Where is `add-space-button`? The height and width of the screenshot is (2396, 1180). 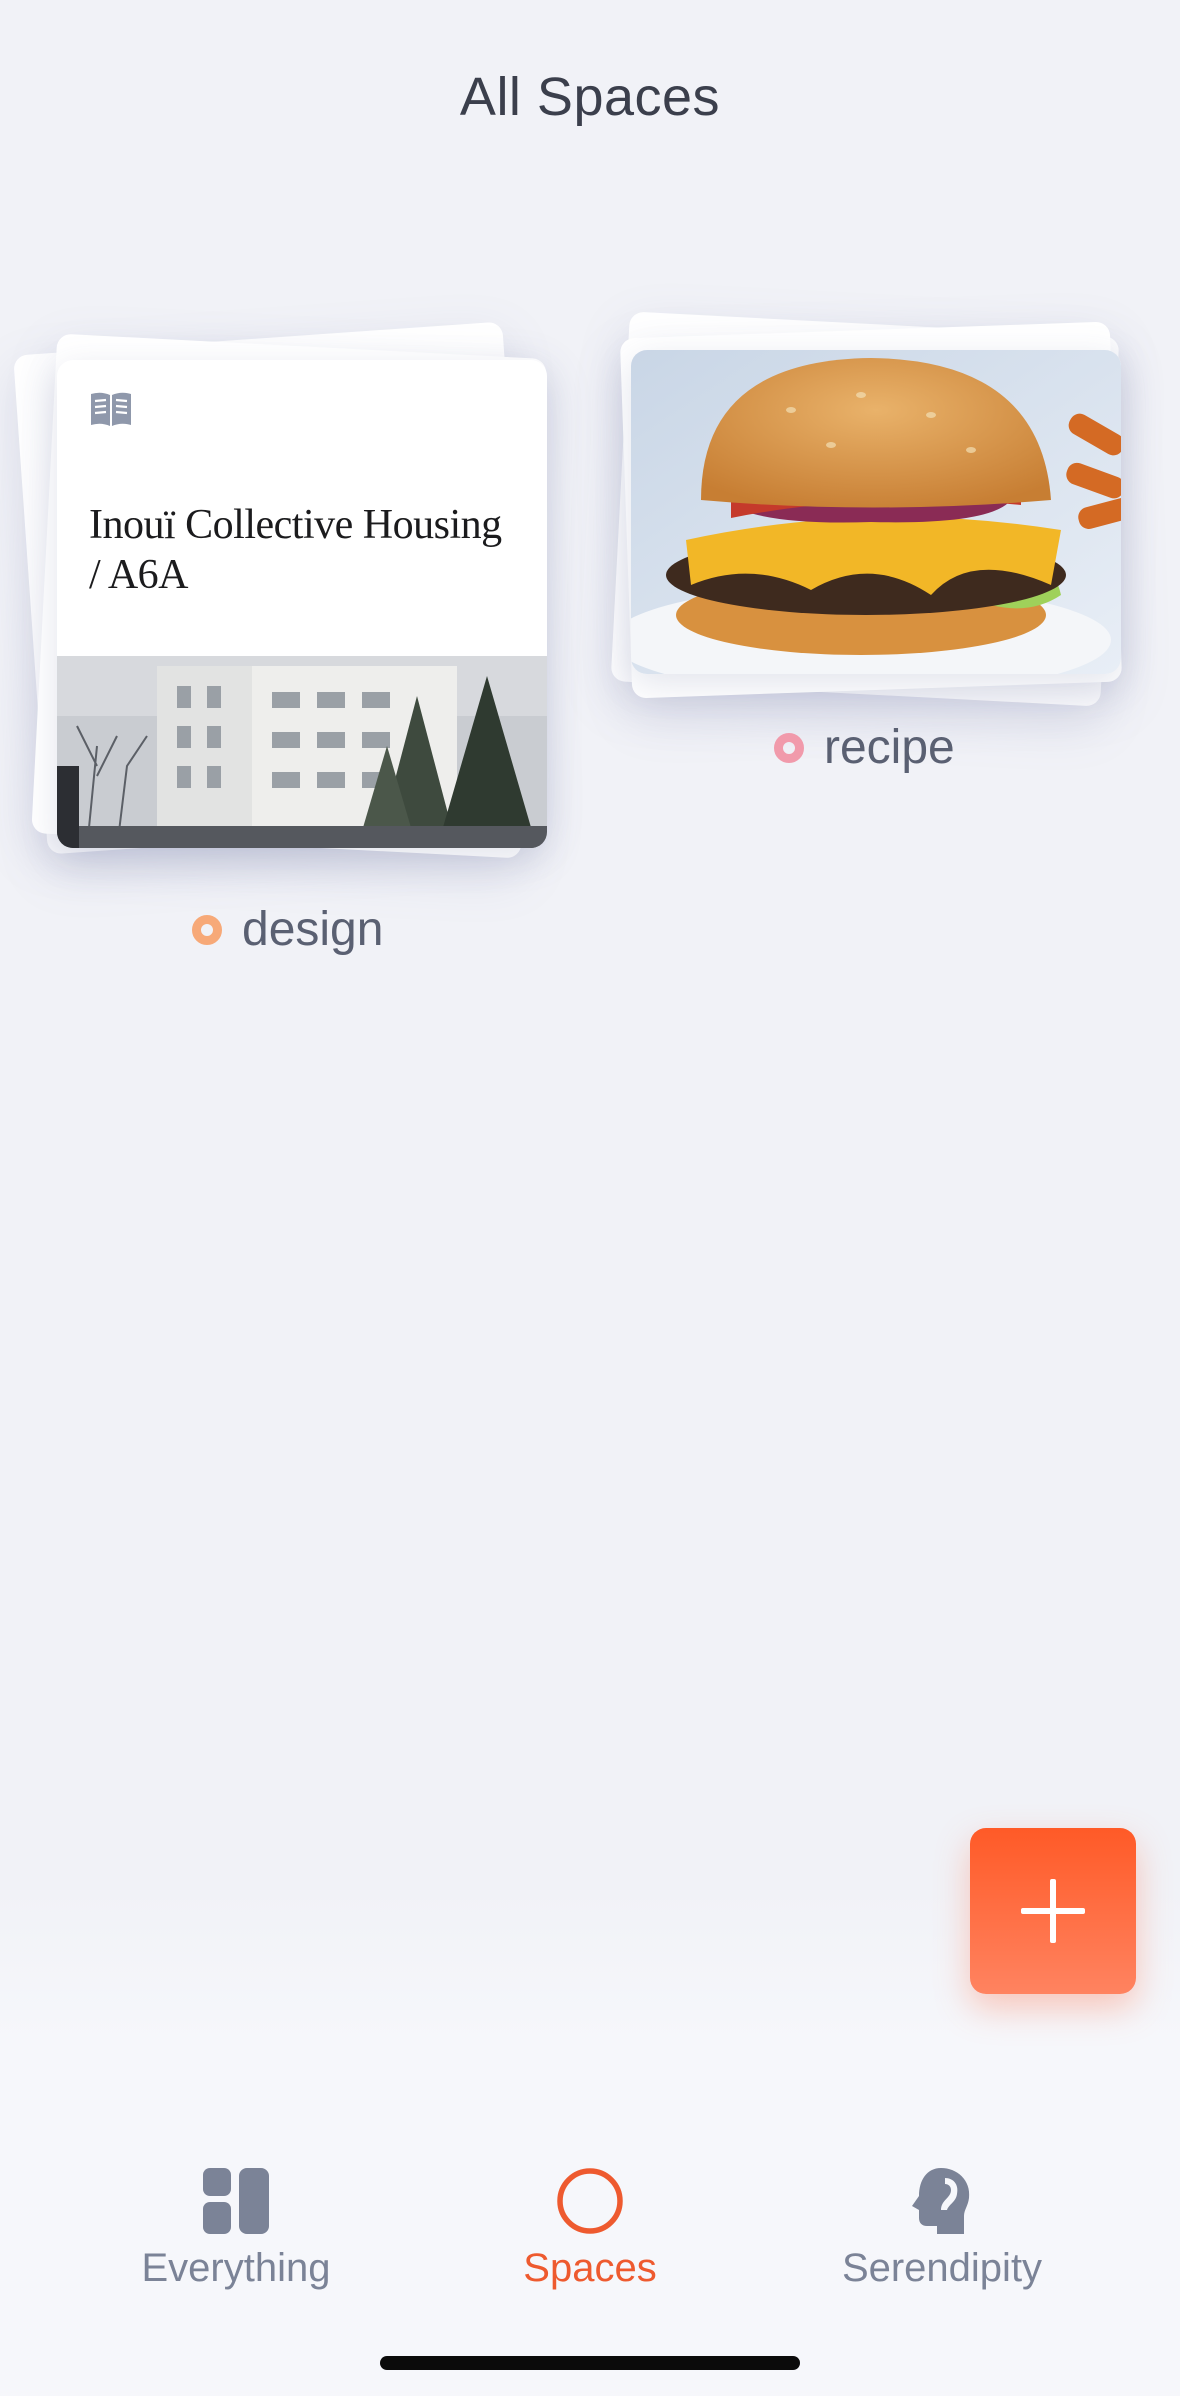
add-space-button is located at coordinates (1053, 1911).